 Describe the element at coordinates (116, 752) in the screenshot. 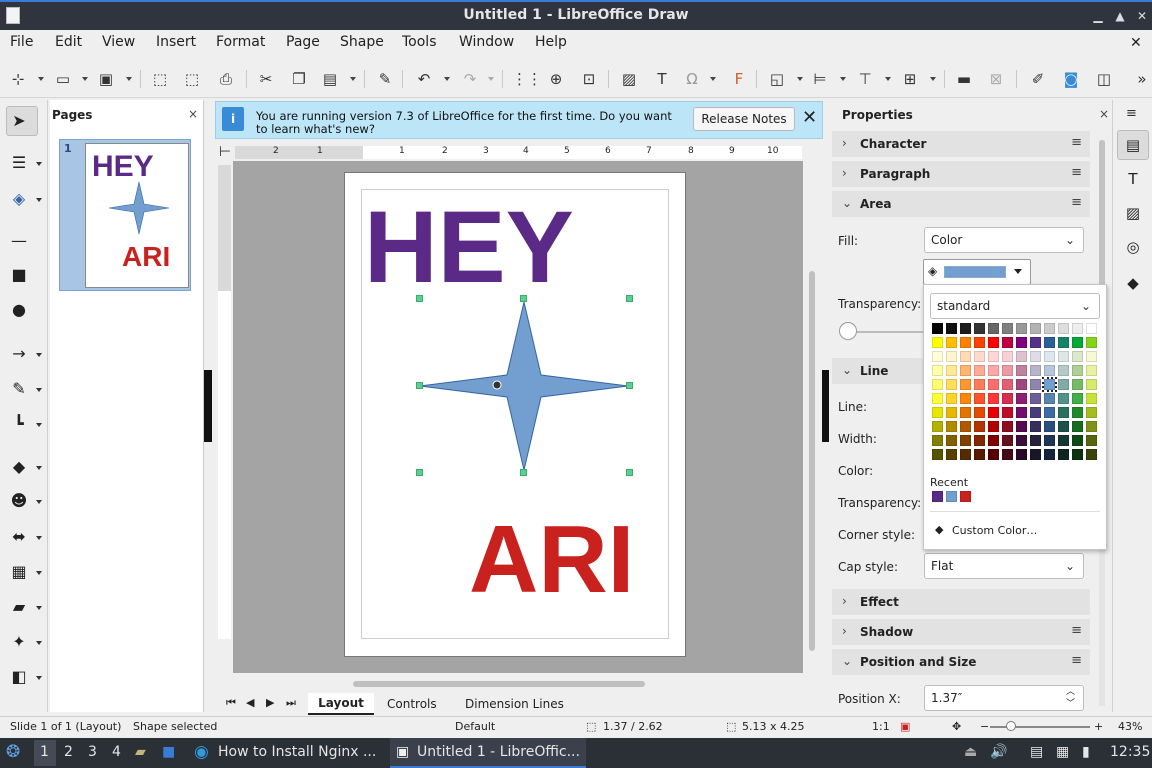

I see `workspace-4: 4` at that location.